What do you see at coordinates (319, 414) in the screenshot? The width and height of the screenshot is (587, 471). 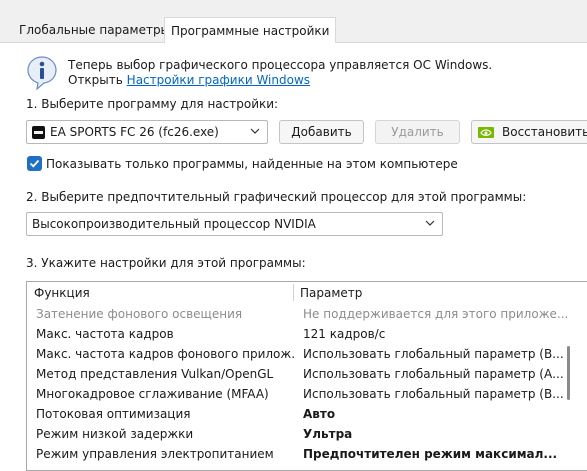 I see `row-parameter: Авто` at bounding box center [319, 414].